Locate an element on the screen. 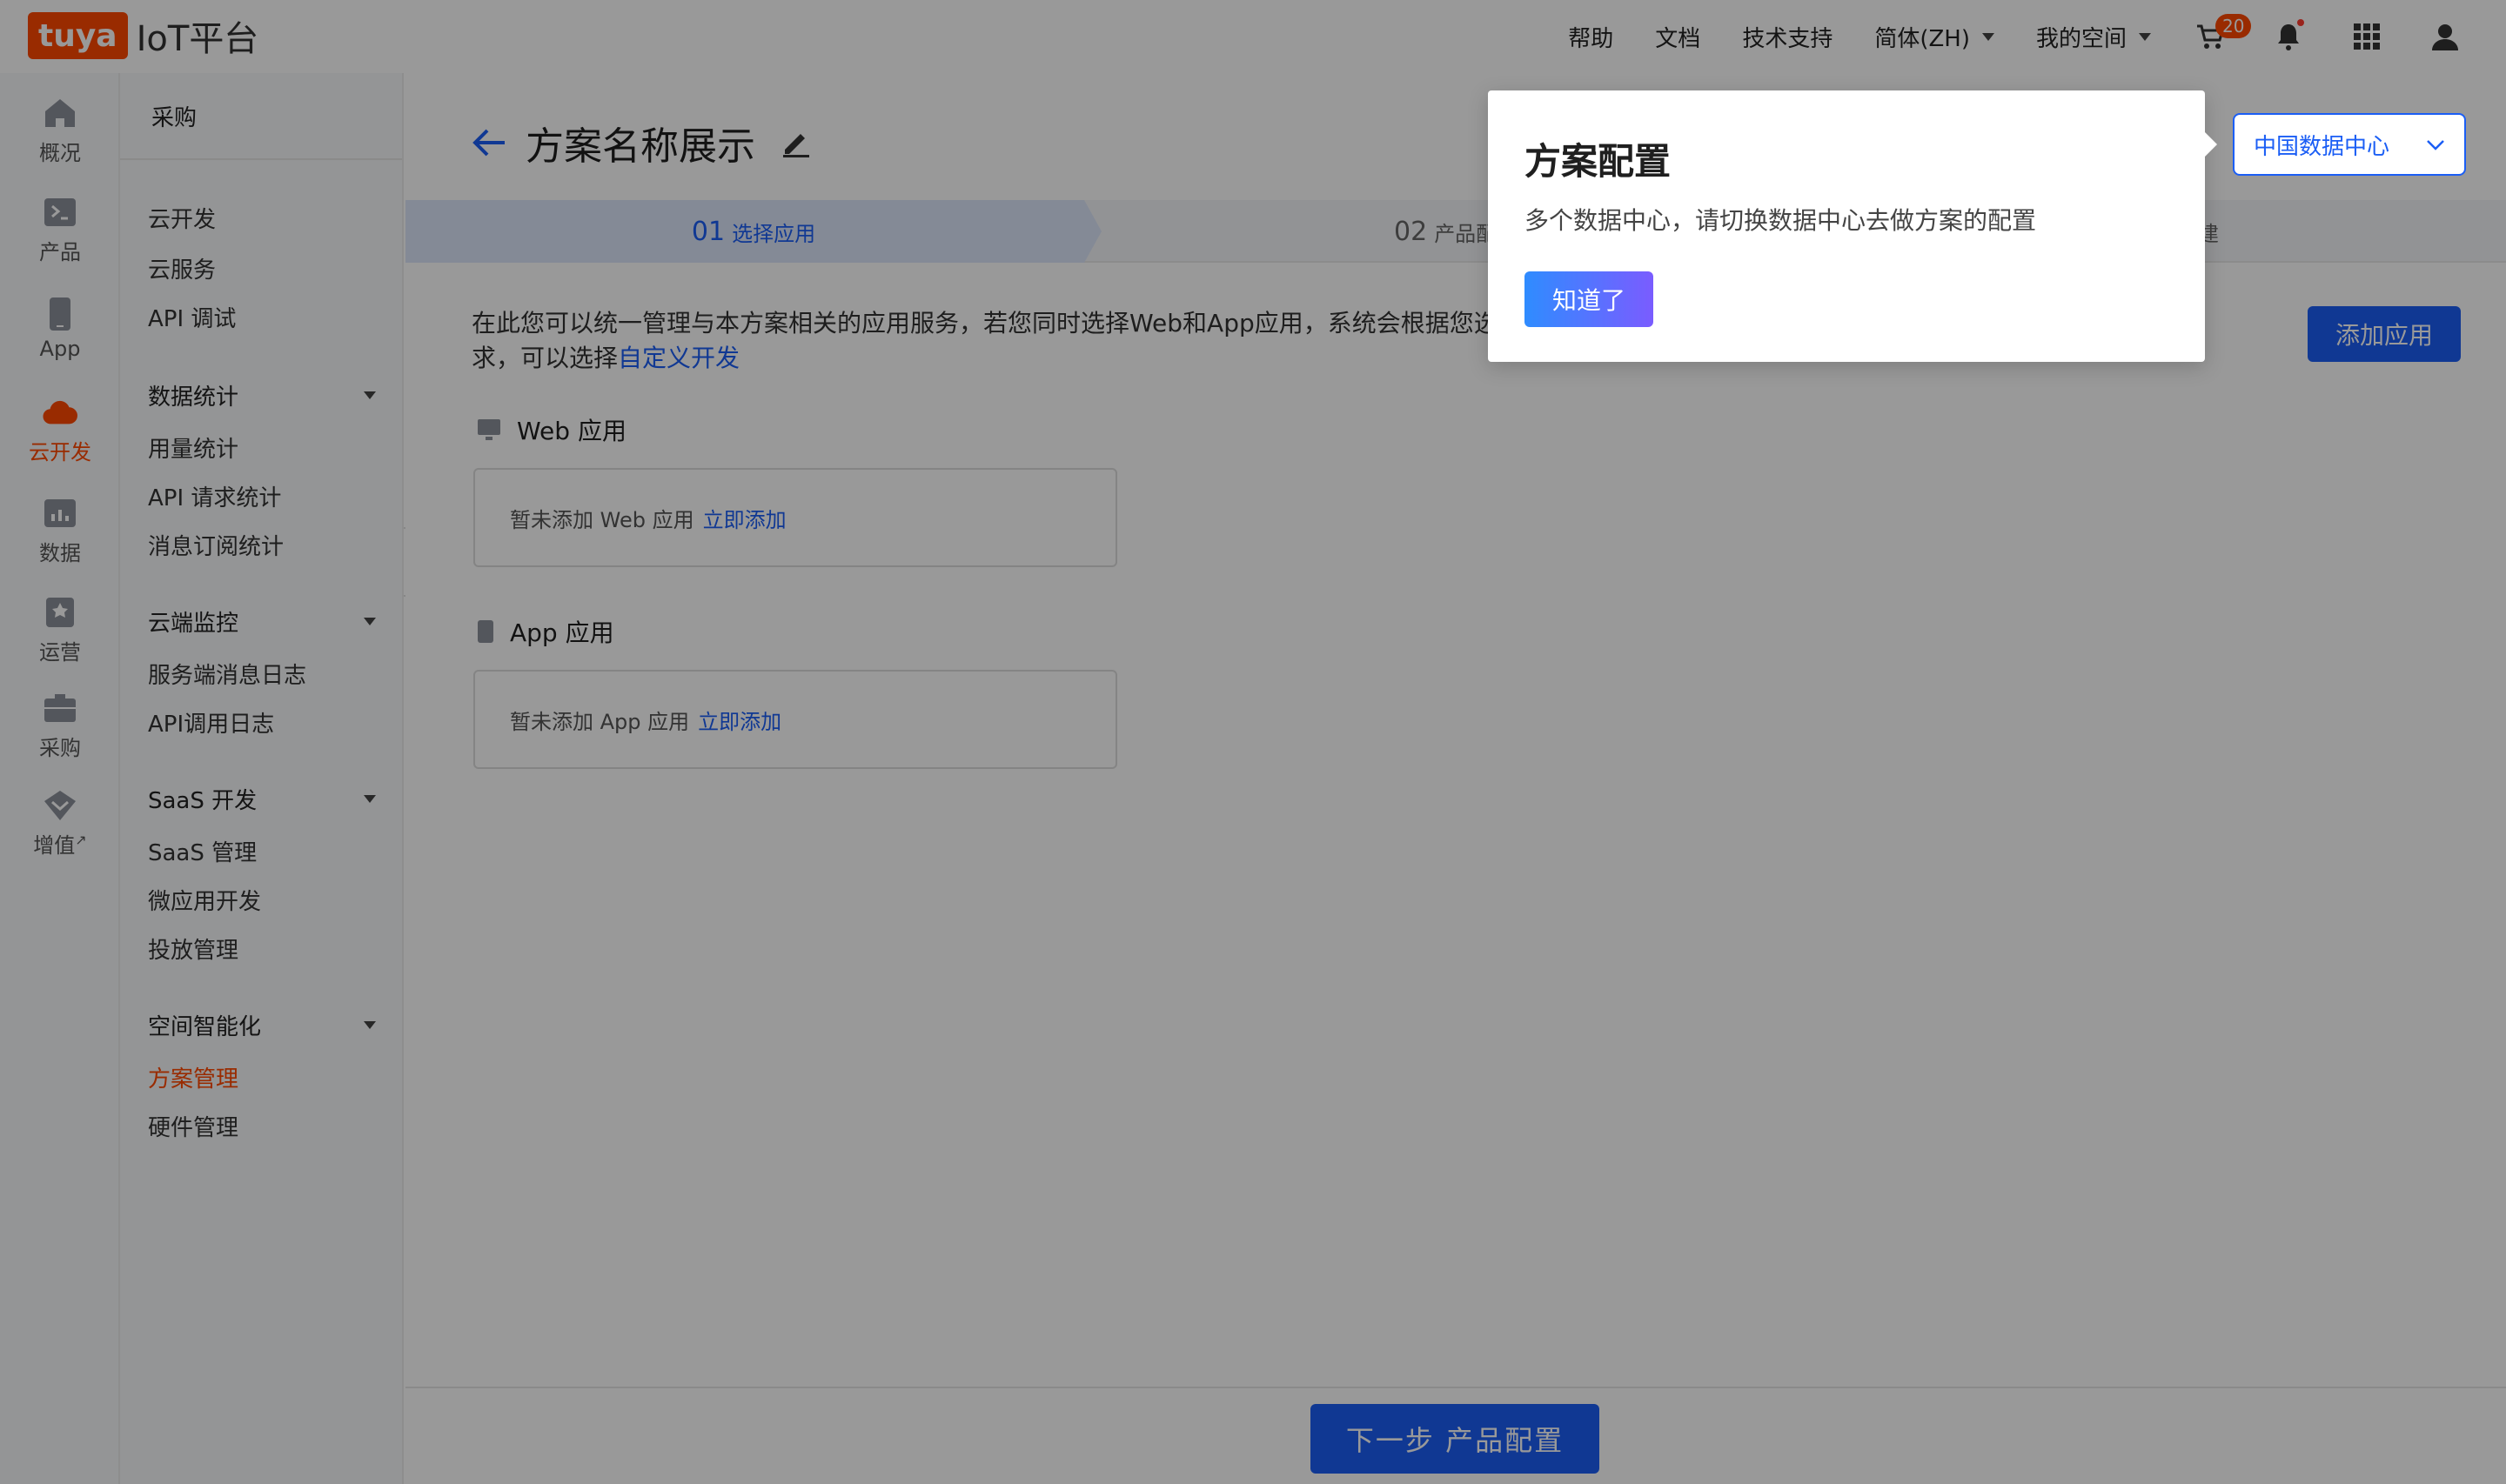 This screenshot has width=2506, height=1484. data-center-select-highlight: 中国数据中心 is located at coordinates (2349, 144).